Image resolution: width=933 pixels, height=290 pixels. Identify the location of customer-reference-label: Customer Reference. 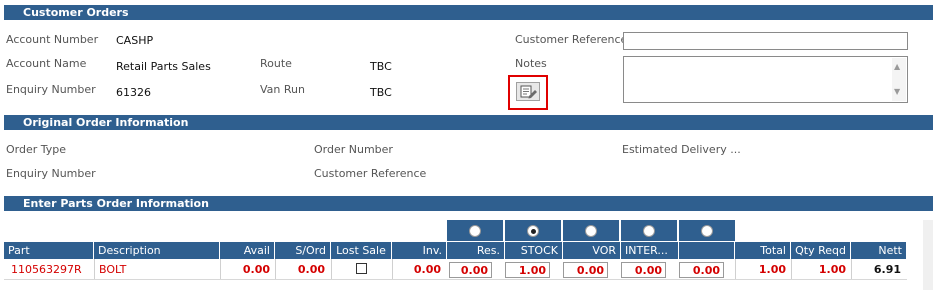
(571, 39).